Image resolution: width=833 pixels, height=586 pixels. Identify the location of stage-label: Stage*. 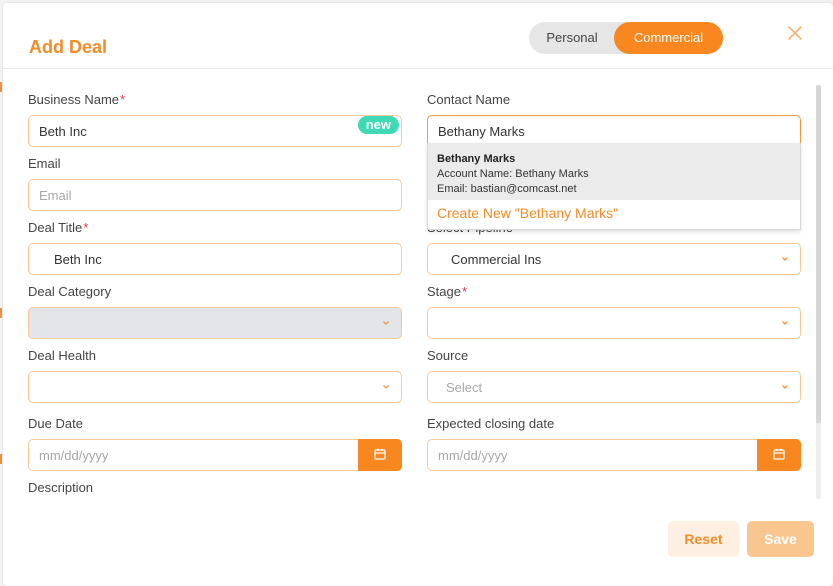
(447, 291).